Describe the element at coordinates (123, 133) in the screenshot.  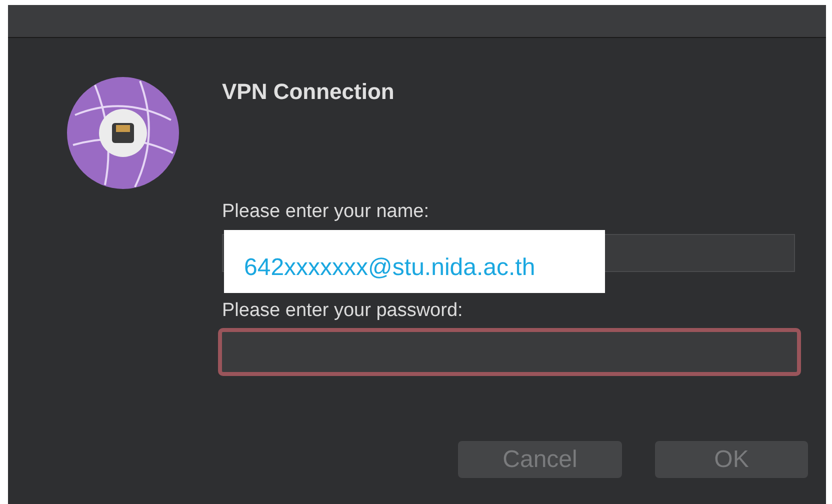
I see `globe-network-icon` at that location.